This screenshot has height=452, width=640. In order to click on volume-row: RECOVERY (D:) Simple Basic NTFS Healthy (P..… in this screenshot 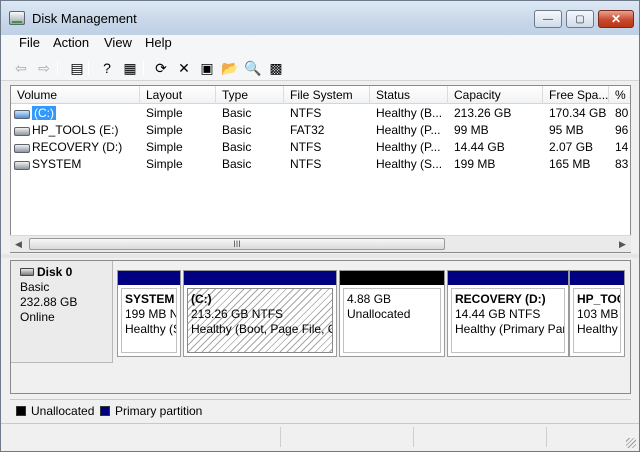, I will do `click(320, 147)`.